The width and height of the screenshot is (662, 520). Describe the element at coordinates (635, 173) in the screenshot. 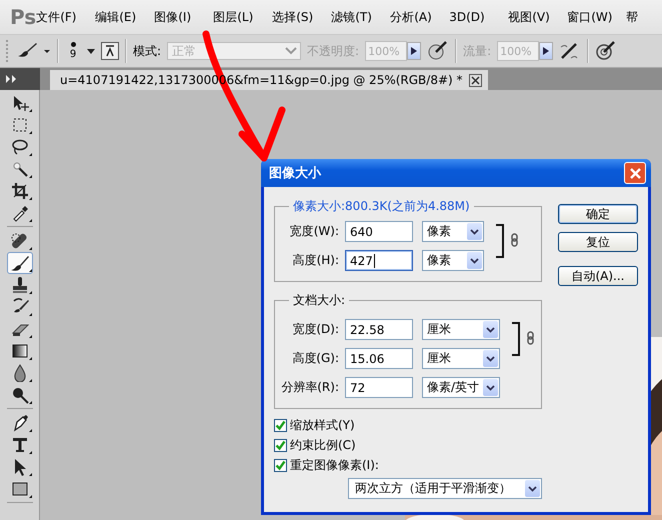

I see `close-button` at that location.